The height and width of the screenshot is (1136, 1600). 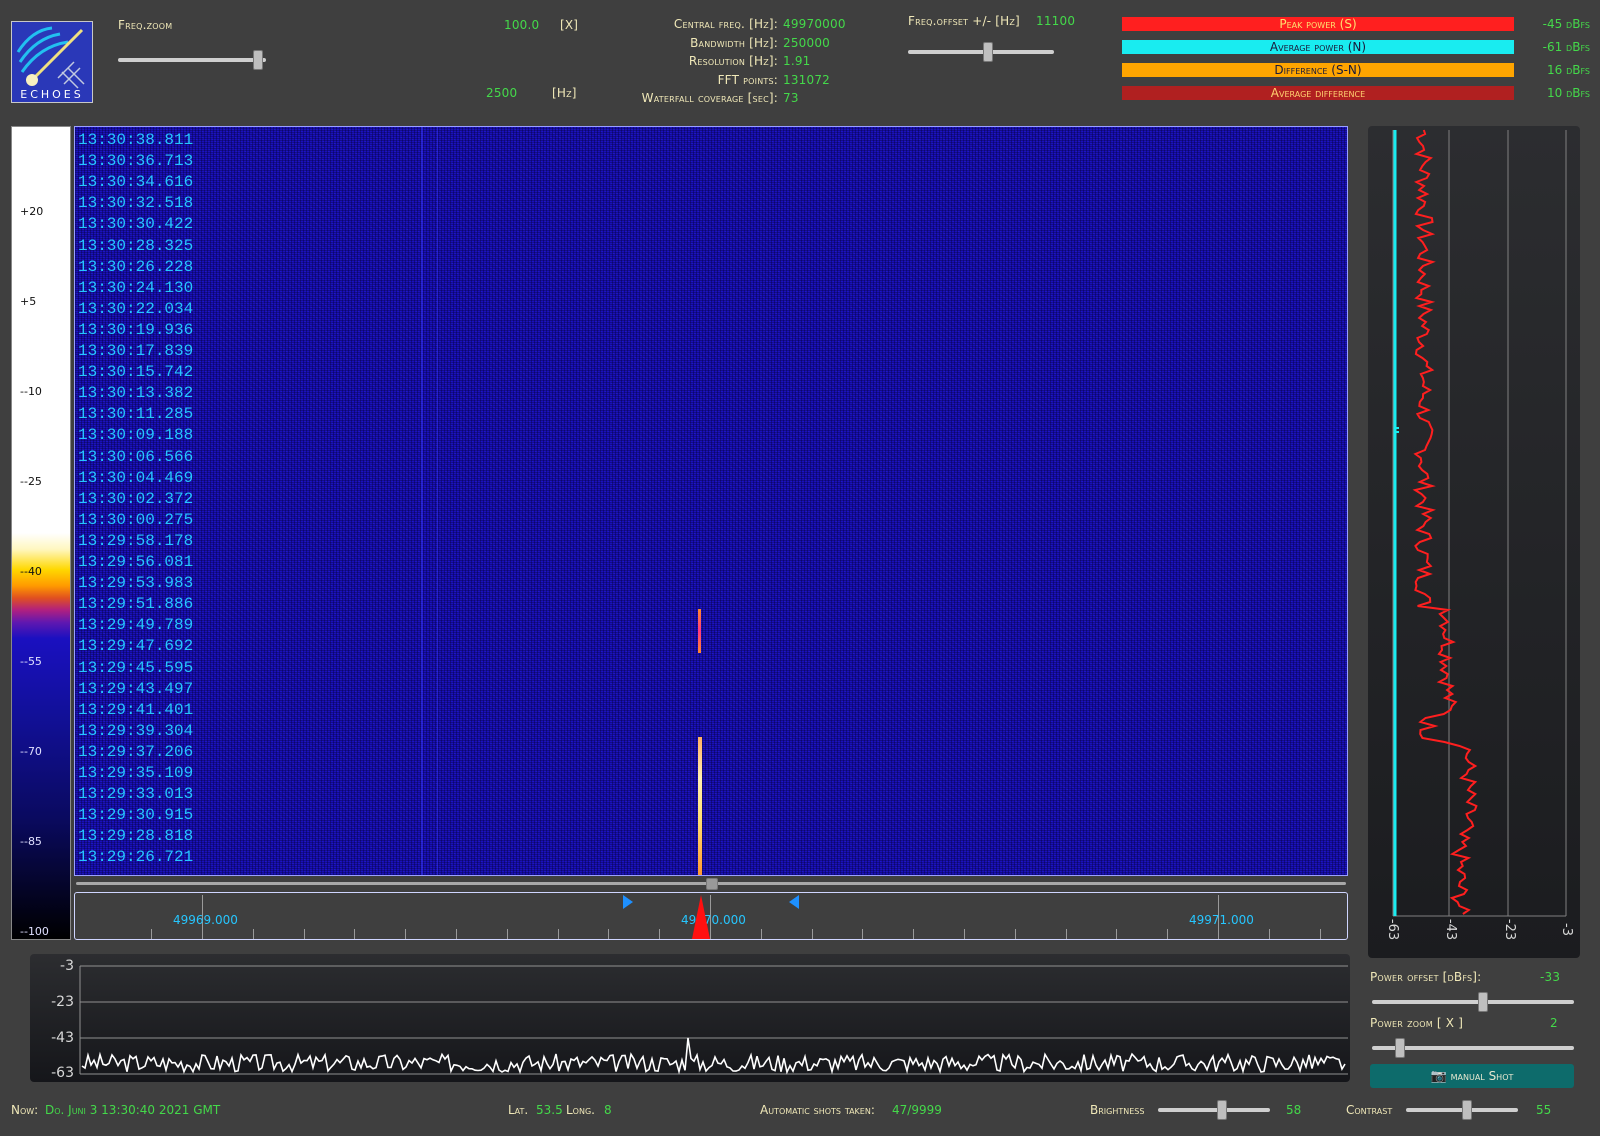 I want to click on brightness-label: Brightness, so click(x=1117, y=1110).